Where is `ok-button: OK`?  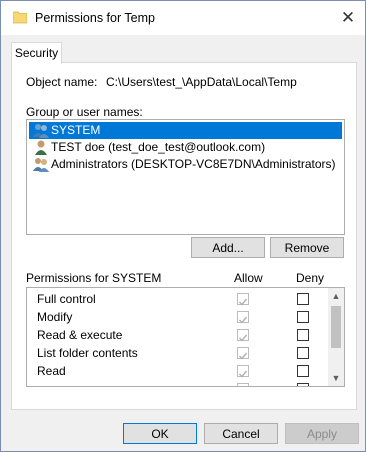
ok-button: OK is located at coordinates (160, 433).